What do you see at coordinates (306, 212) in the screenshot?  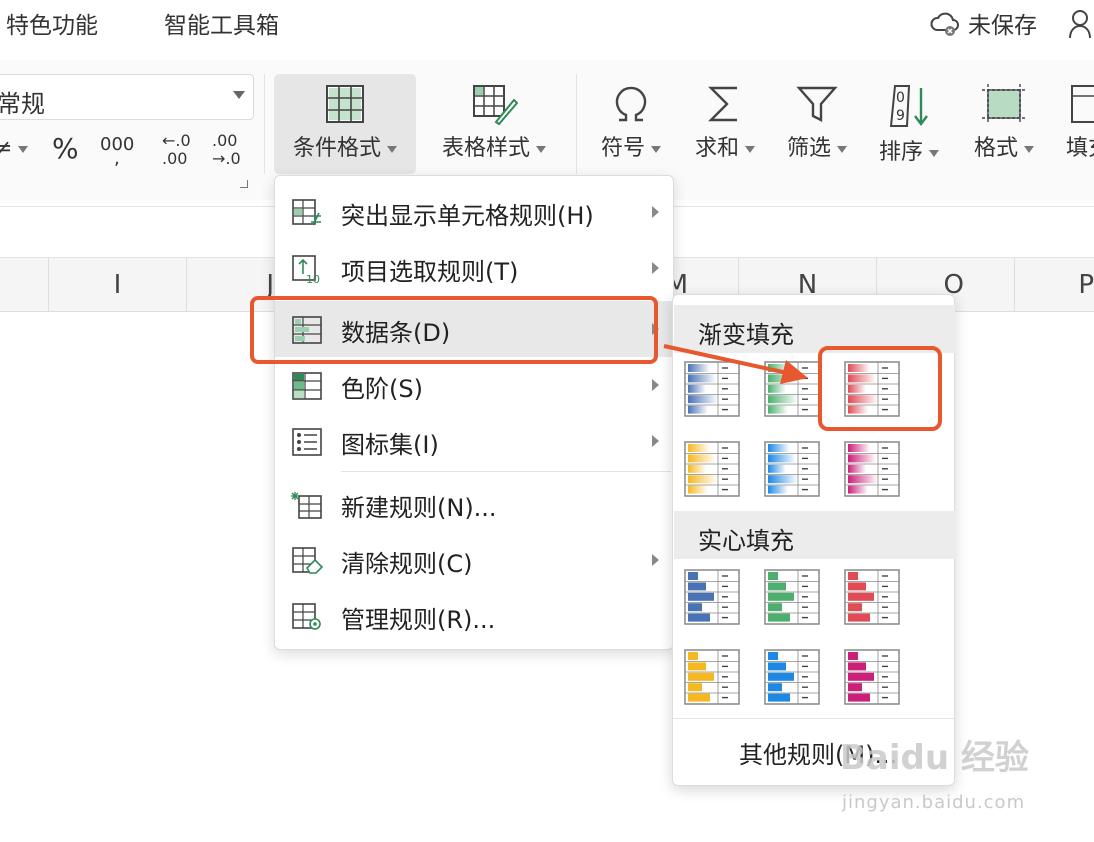 I see `highlight-rules-icon` at bounding box center [306, 212].